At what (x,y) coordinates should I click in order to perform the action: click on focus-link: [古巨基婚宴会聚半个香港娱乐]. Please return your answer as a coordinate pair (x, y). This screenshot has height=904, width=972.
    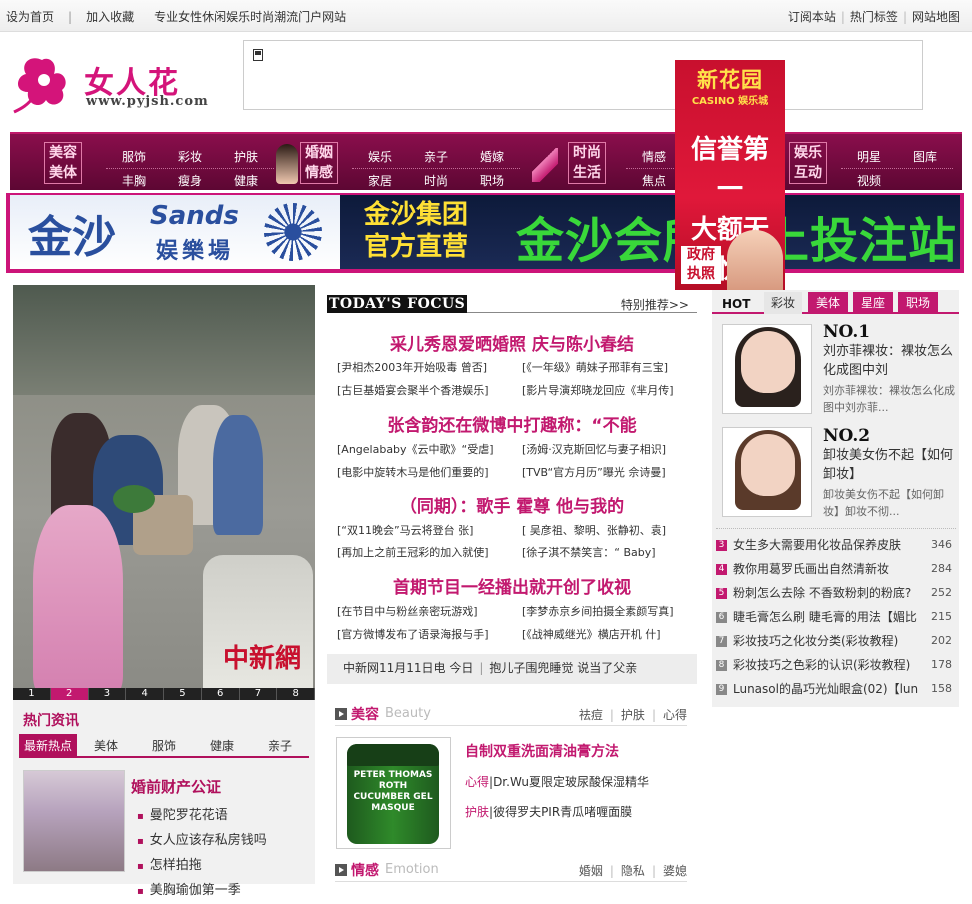
    Looking at the image, I should click on (422, 390).